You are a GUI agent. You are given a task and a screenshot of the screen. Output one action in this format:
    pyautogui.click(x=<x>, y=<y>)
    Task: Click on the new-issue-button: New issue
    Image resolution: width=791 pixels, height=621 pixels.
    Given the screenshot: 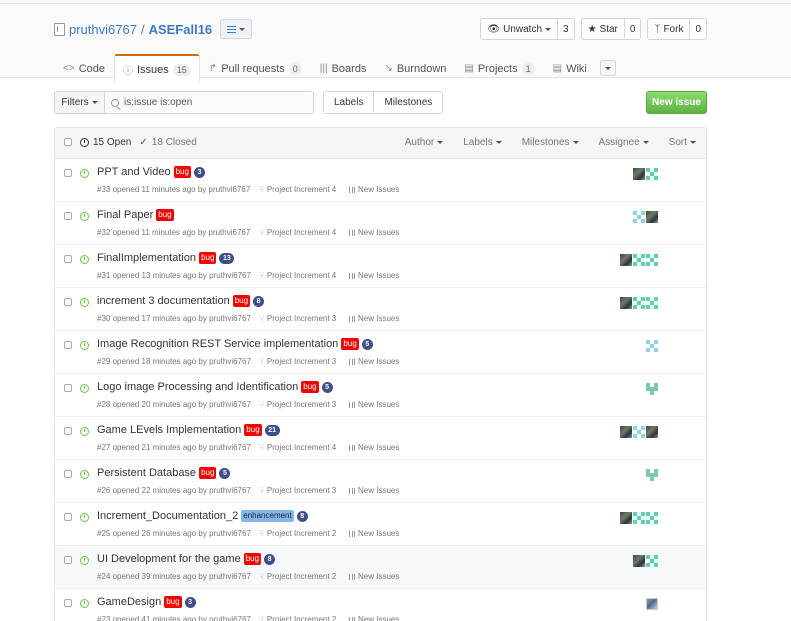 What is the action you would take?
    pyautogui.click(x=676, y=102)
    